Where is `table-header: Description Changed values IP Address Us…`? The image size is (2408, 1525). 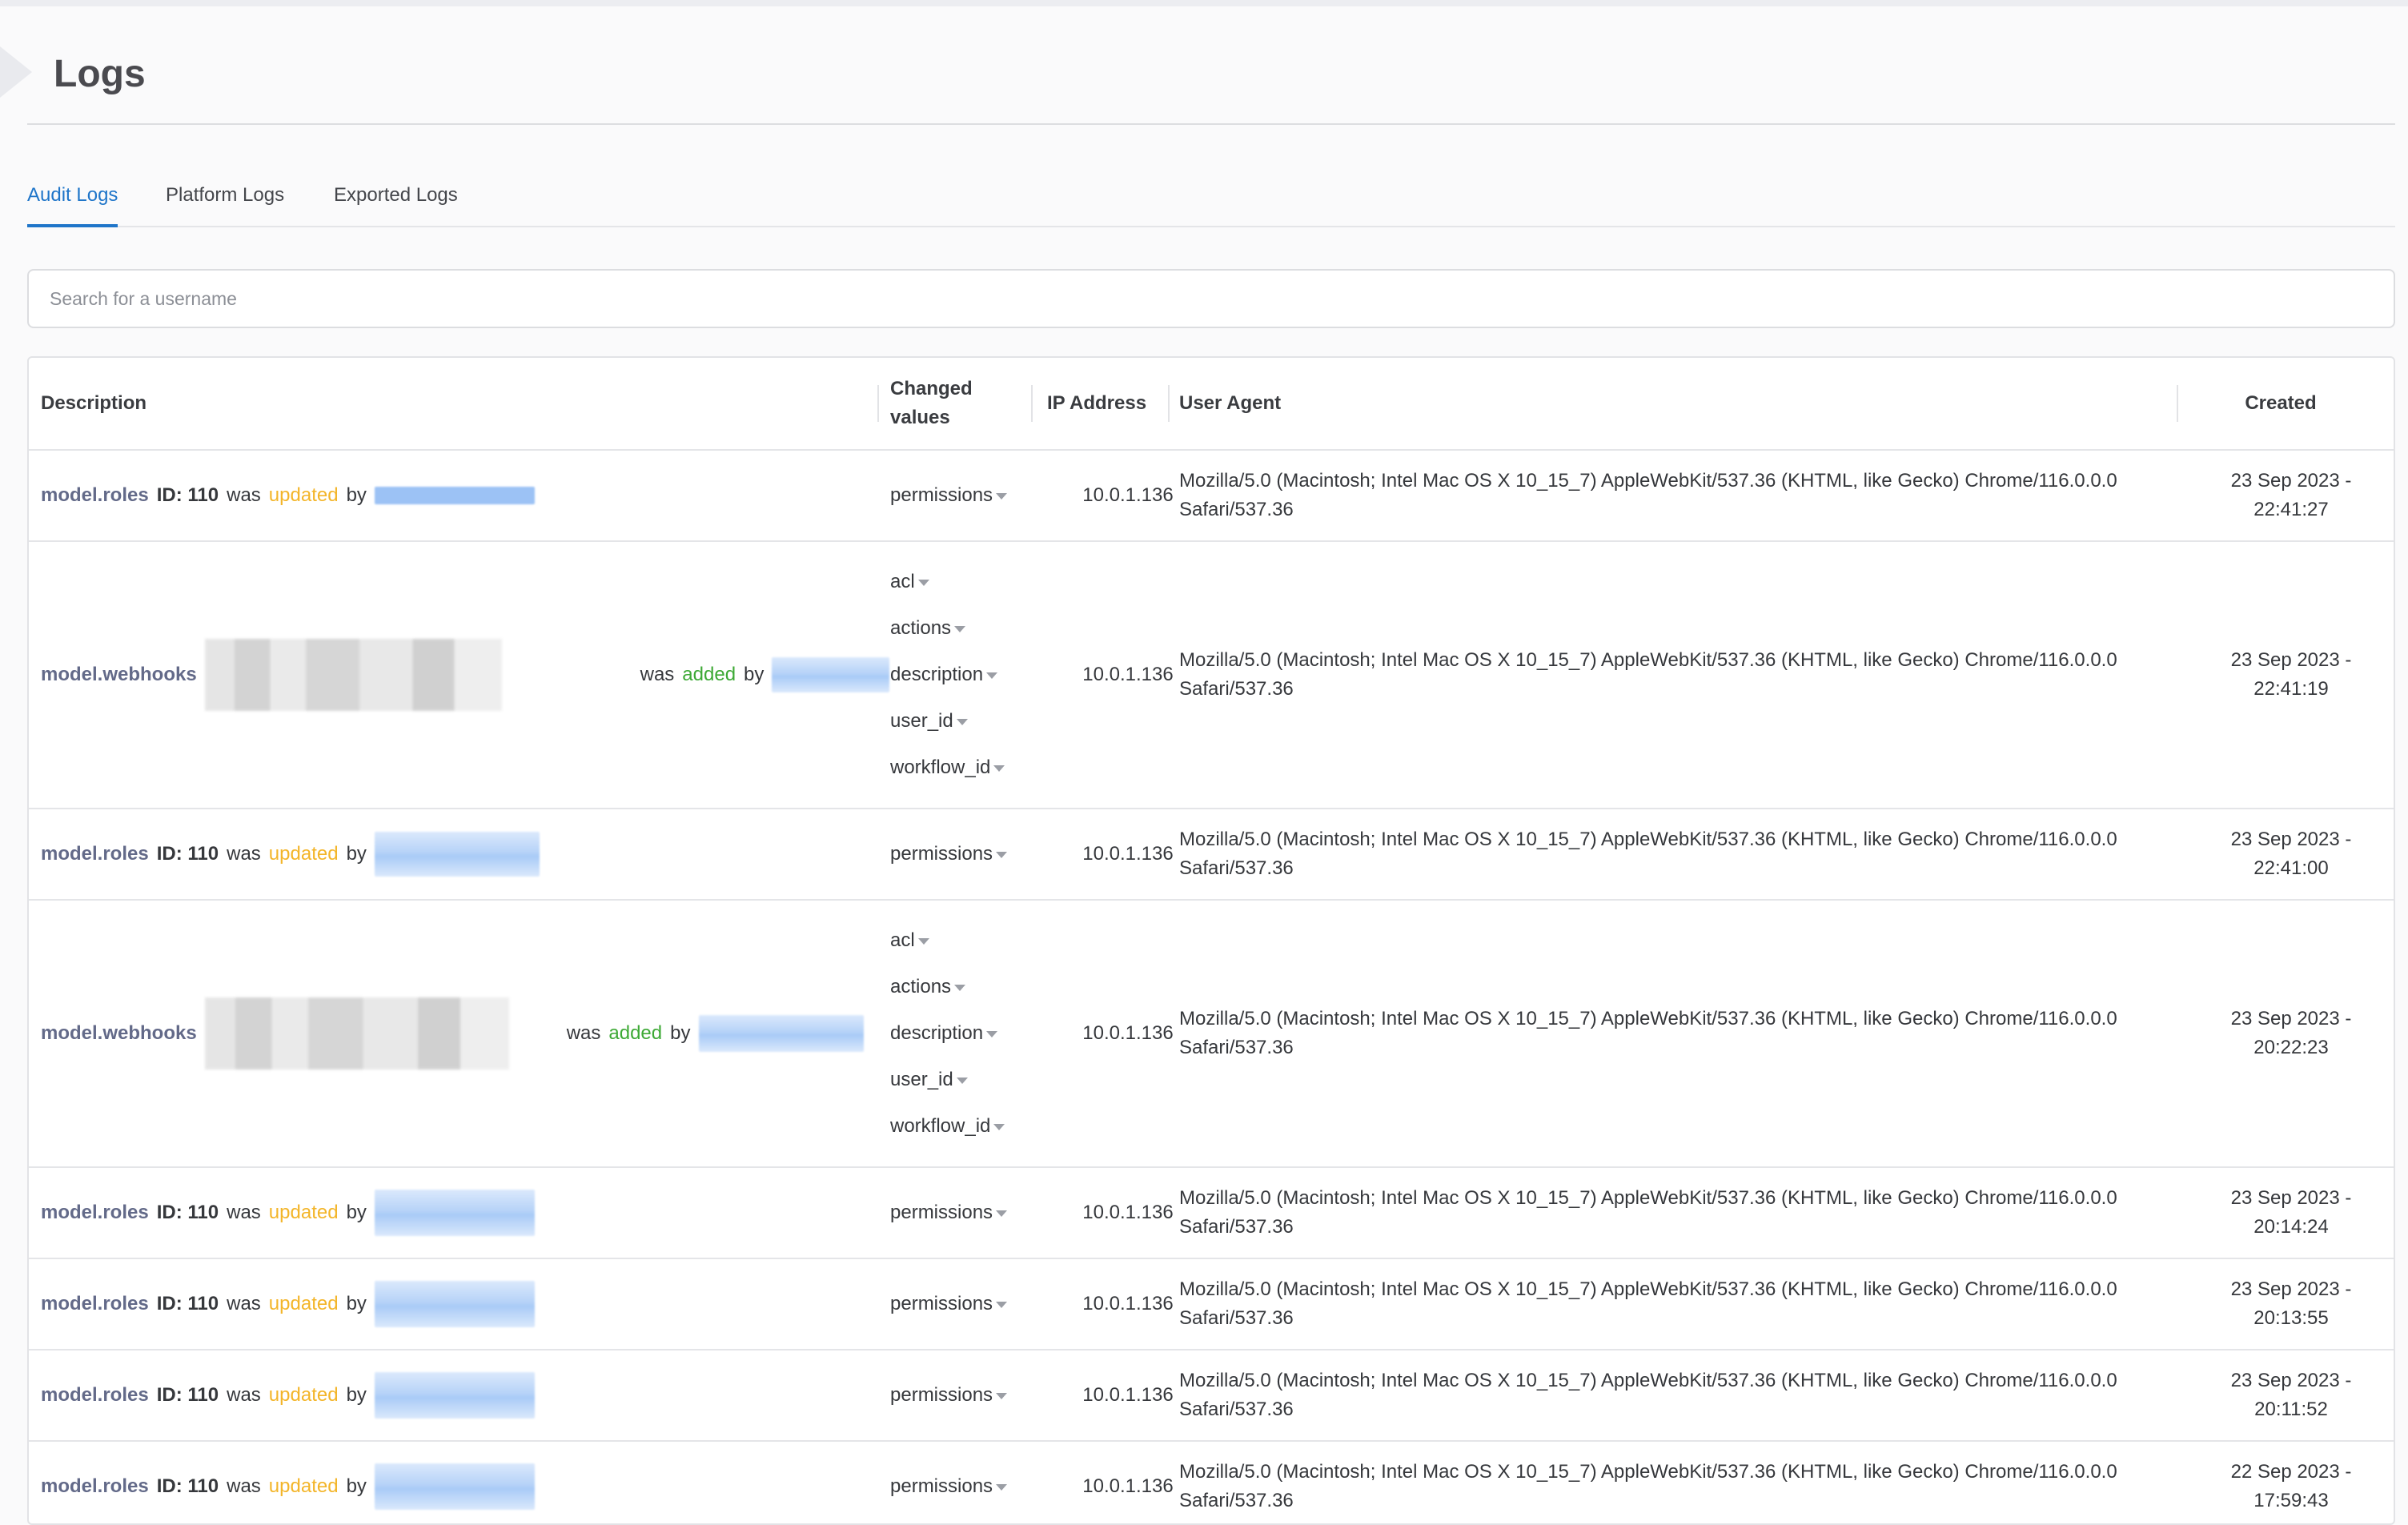 table-header: Description Changed values IP Address Us… is located at coordinates (1211, 404).